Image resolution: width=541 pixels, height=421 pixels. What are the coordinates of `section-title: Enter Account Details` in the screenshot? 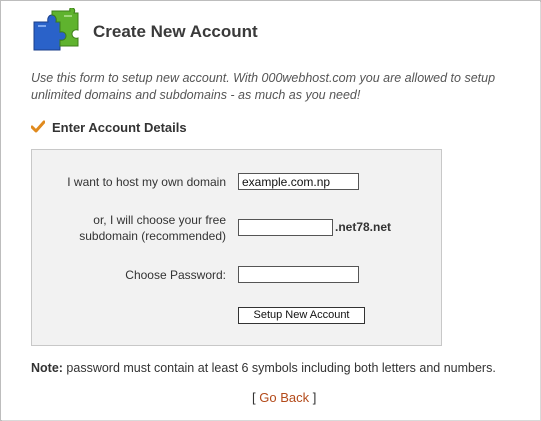 It's located at (119, 127).